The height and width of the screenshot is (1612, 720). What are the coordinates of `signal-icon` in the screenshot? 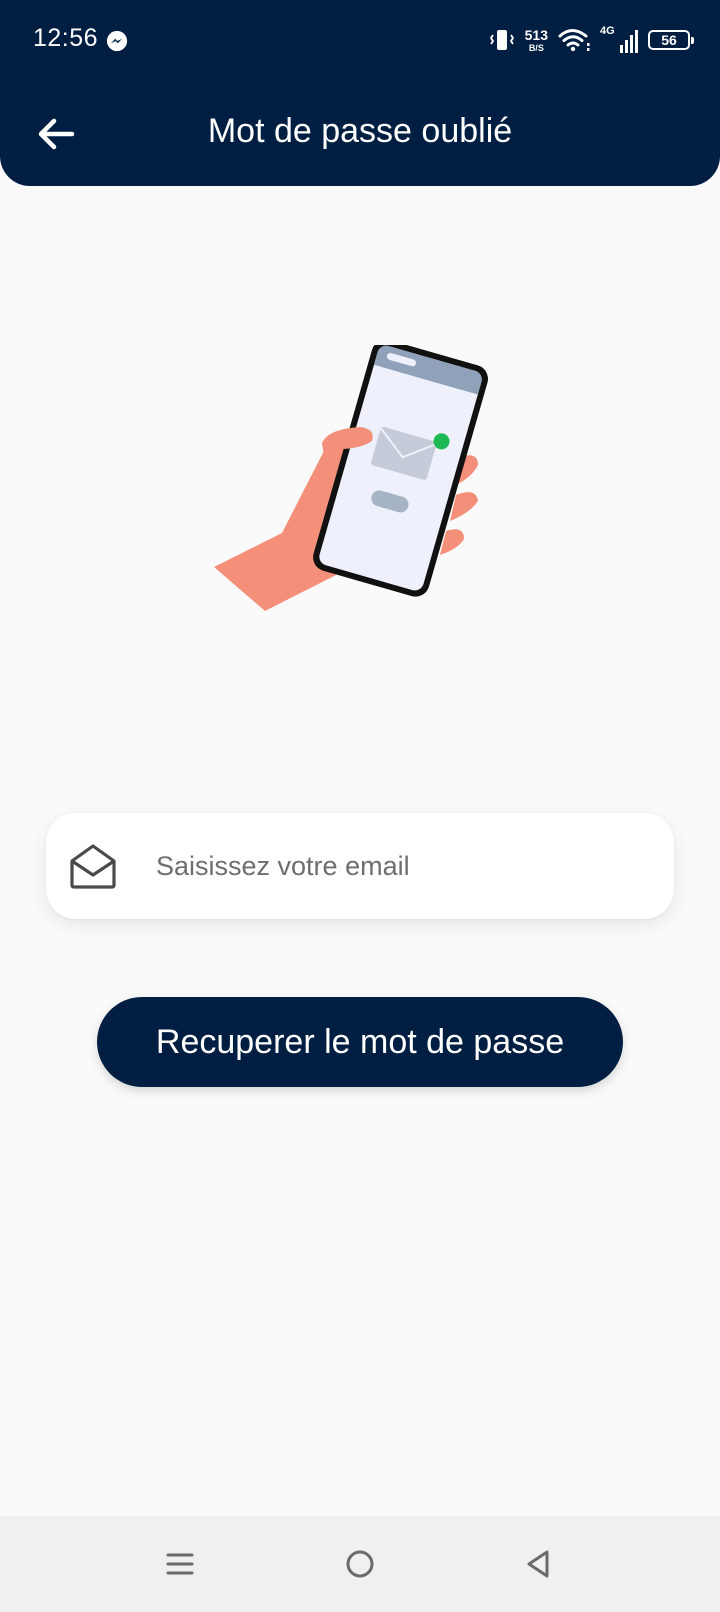 It's located at (629, 41).